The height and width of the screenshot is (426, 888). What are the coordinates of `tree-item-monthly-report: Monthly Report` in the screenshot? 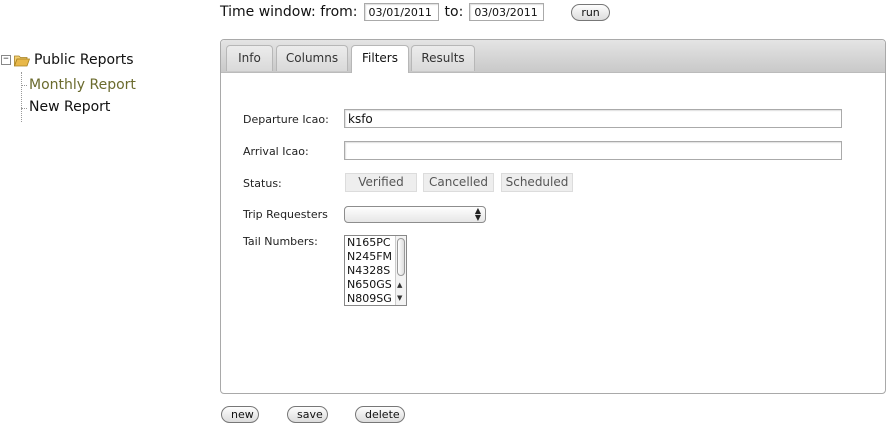 It's located at (82, 85).